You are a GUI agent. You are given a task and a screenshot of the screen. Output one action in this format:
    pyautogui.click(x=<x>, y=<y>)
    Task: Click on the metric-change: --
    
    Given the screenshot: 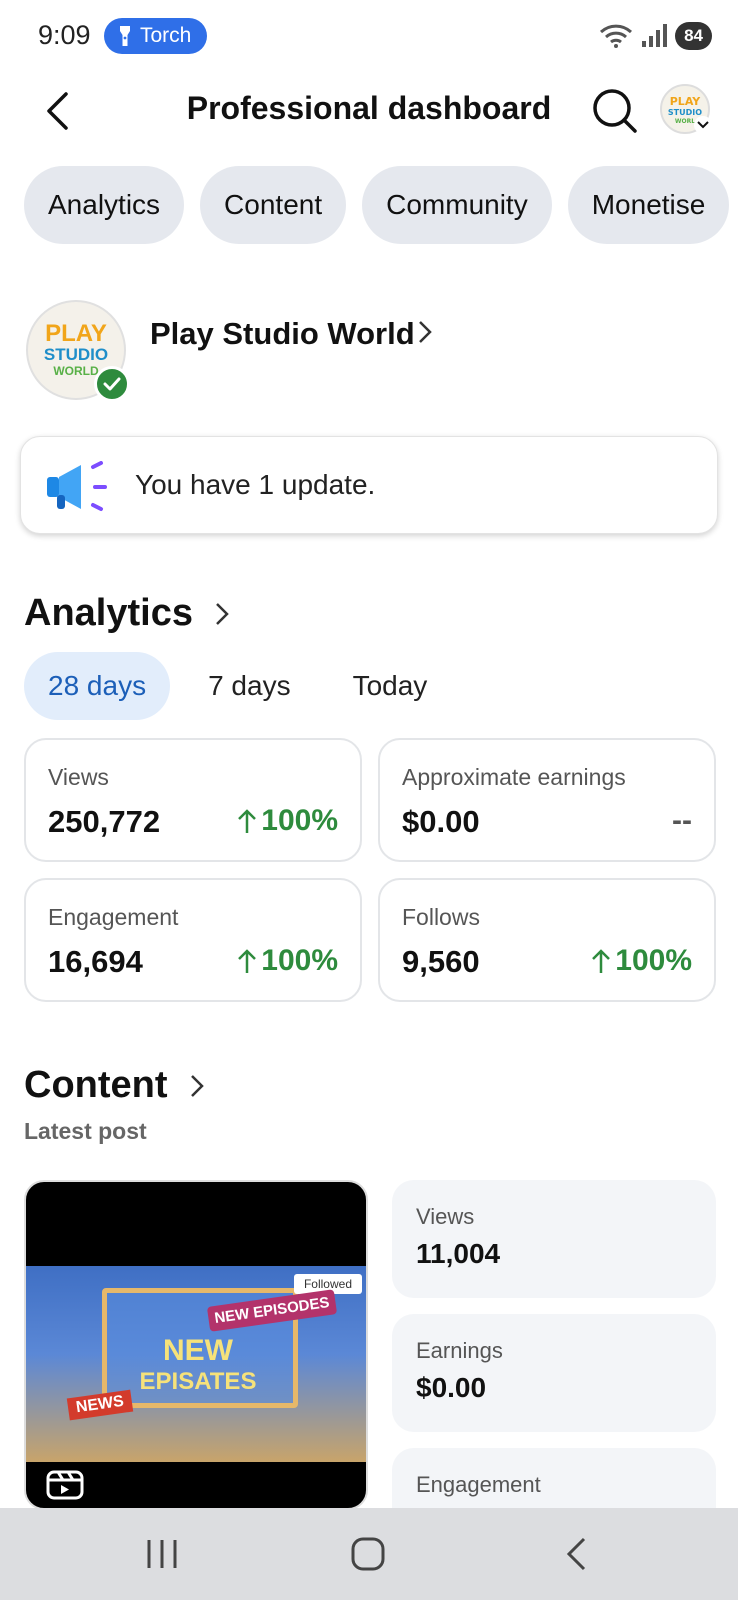 What is the action you would take?
    pyautogui.click(x=682, y=821)
    